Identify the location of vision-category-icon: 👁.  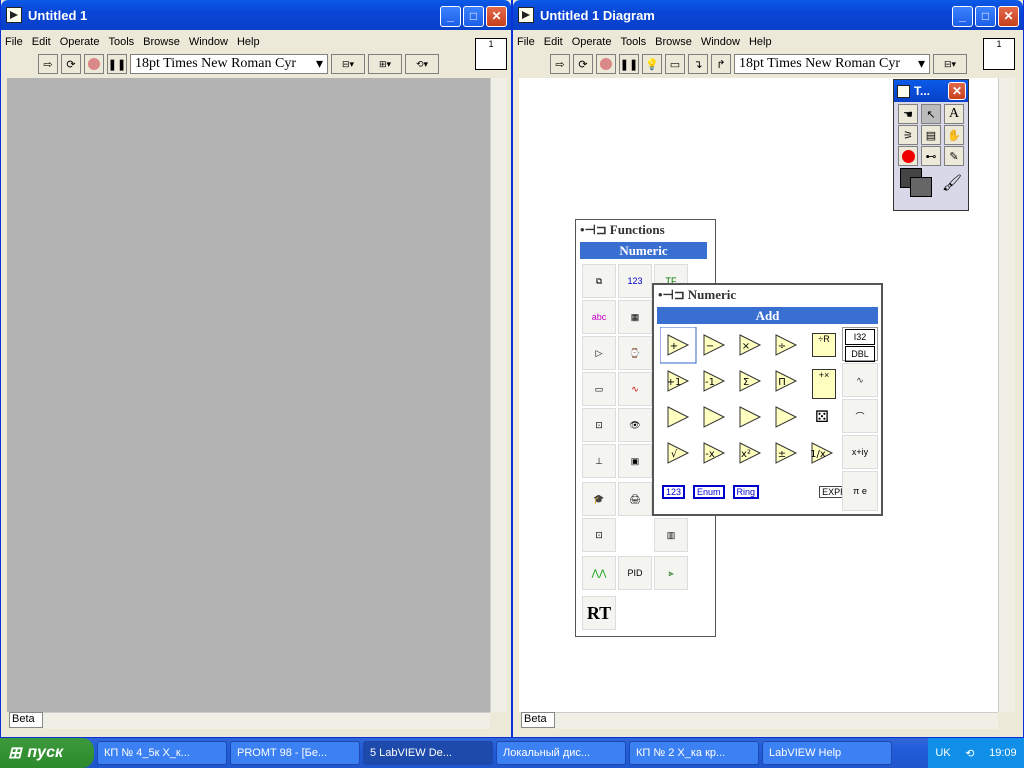
(635, 425).